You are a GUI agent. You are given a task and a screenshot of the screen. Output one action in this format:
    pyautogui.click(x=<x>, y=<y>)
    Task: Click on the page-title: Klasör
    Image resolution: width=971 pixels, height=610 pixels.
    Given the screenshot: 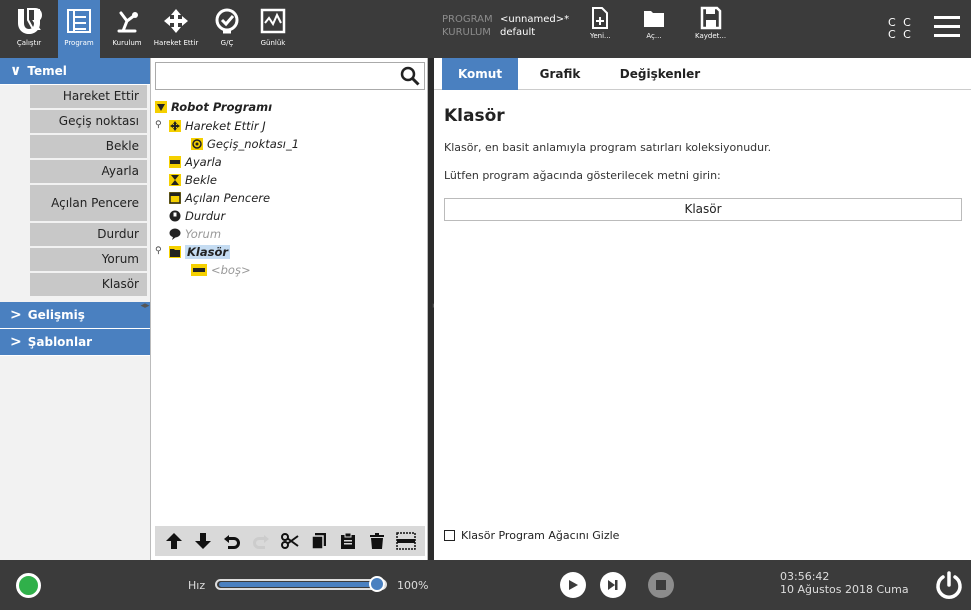 What is the action you would take?
    pyautogui.click(x=474, y=116)
    